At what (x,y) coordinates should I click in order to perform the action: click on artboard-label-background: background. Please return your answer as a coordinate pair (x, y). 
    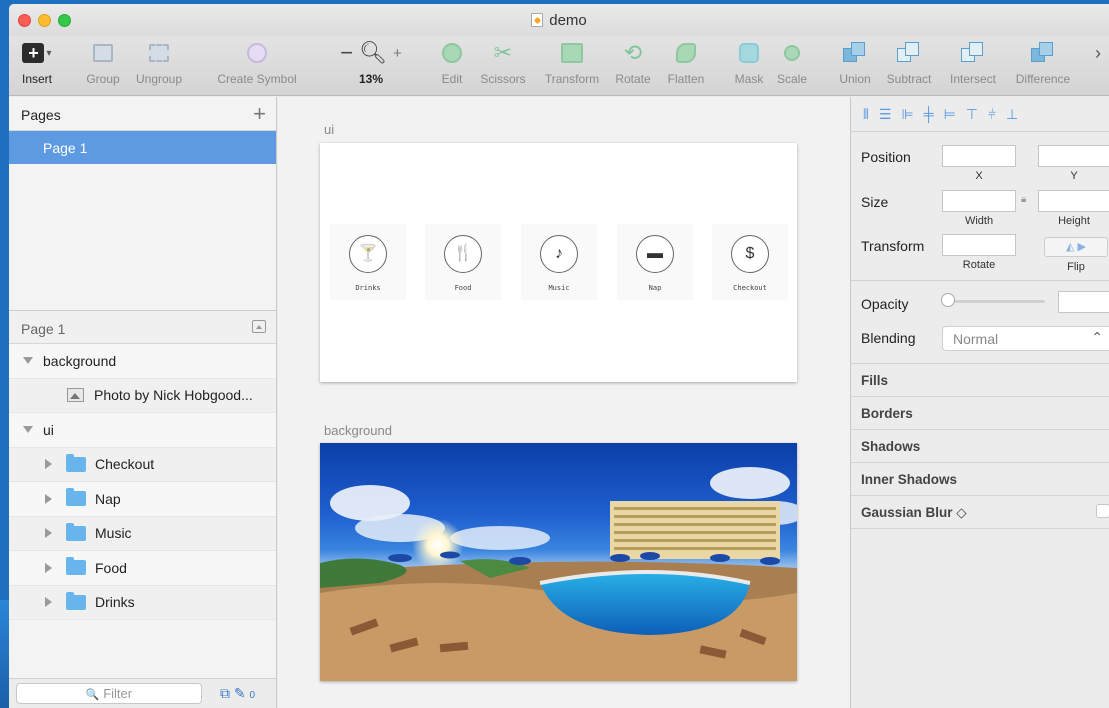
    Looking at the image, I should click on (358, 430).